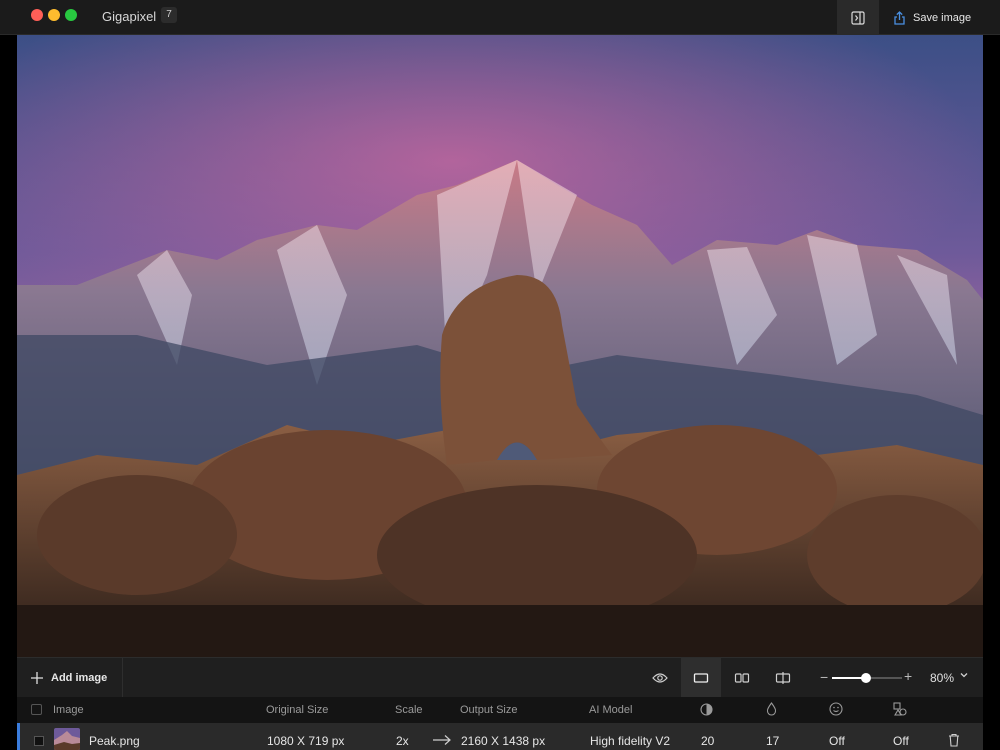  I want to click on split-view-button, so click(783, 677).